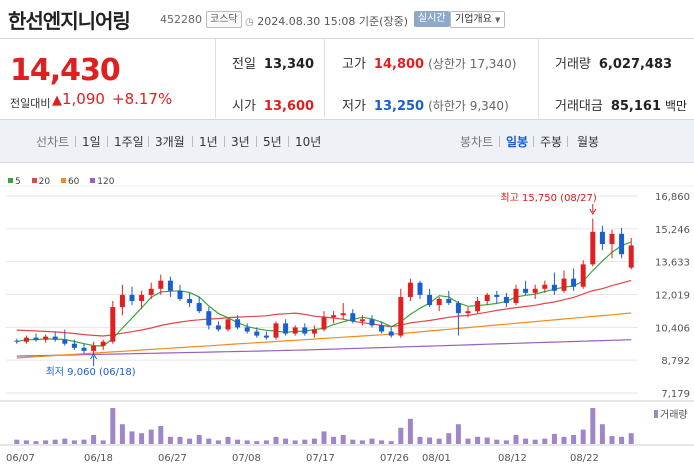 The height and width of the screenshot is (473, 694). Describe the element at coordinates (351, 426) in the screenshot. I see `volume-bars: 거래량` at that location.